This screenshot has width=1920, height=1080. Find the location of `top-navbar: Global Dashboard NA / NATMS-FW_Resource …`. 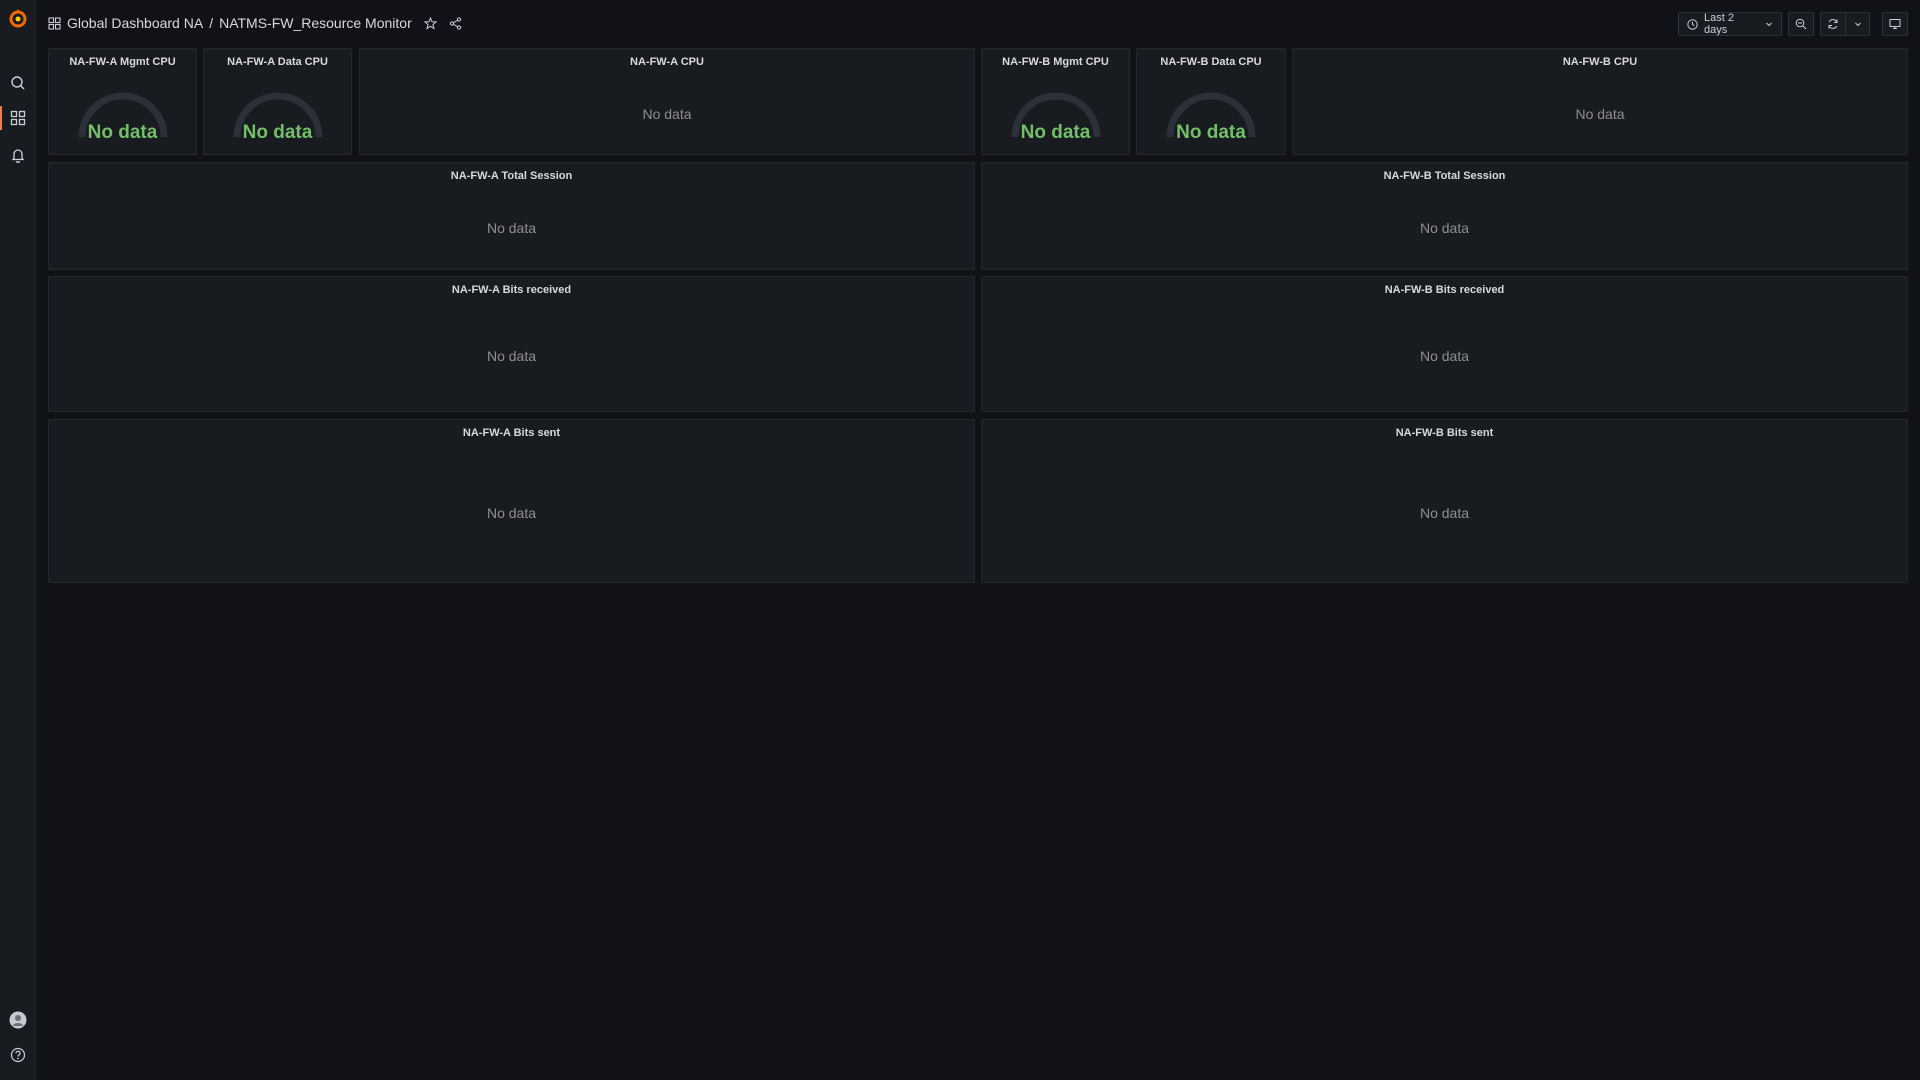

top-navbar: Global Dashboard NA / NATMS-FW_Resource … is located at coordinates (978, 23).